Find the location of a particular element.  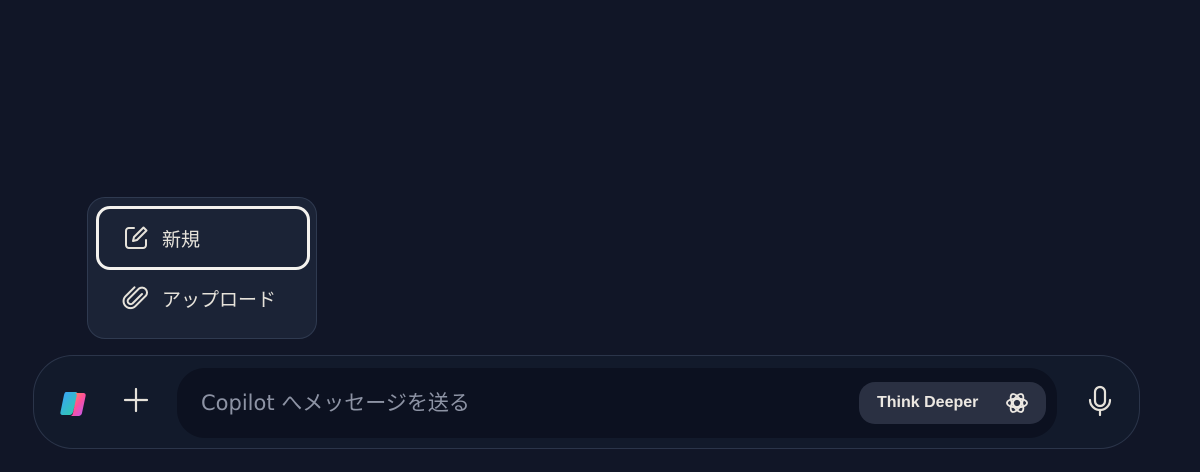

think-deeper-button: Think Deeper is located at coordinates (952, 403).